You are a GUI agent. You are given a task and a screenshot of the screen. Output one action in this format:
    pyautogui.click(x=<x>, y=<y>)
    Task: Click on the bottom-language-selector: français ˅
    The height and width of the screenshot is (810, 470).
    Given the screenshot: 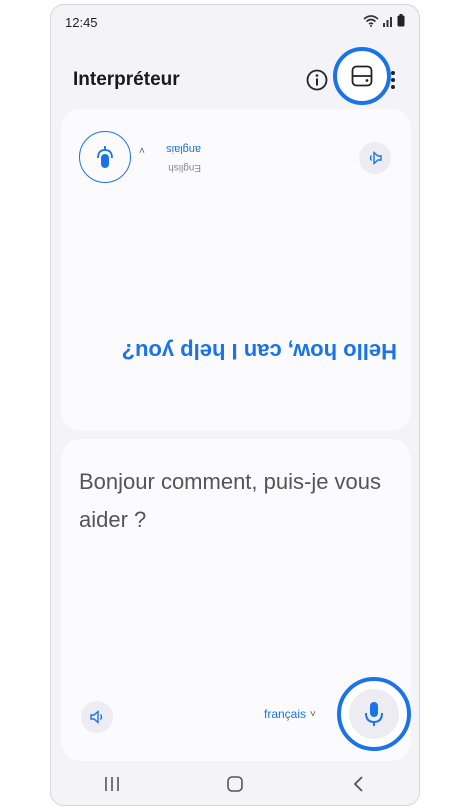 What is the action you would take?
    pyautogui.click(x=290, y=714)
    